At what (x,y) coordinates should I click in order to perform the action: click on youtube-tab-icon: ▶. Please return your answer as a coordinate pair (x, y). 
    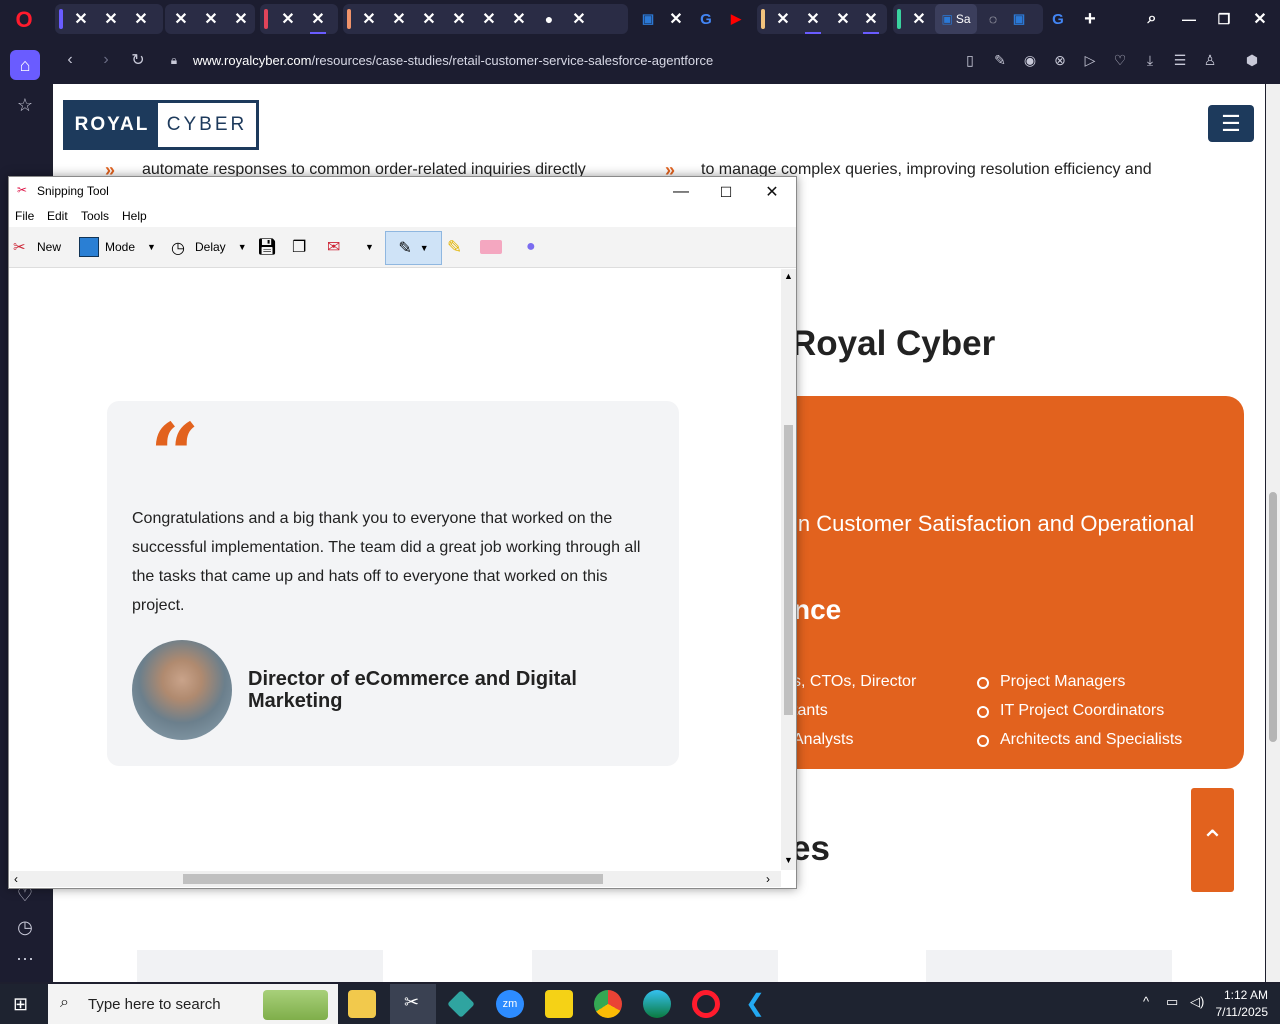
    Looking at the image, I should click on (736, 19).